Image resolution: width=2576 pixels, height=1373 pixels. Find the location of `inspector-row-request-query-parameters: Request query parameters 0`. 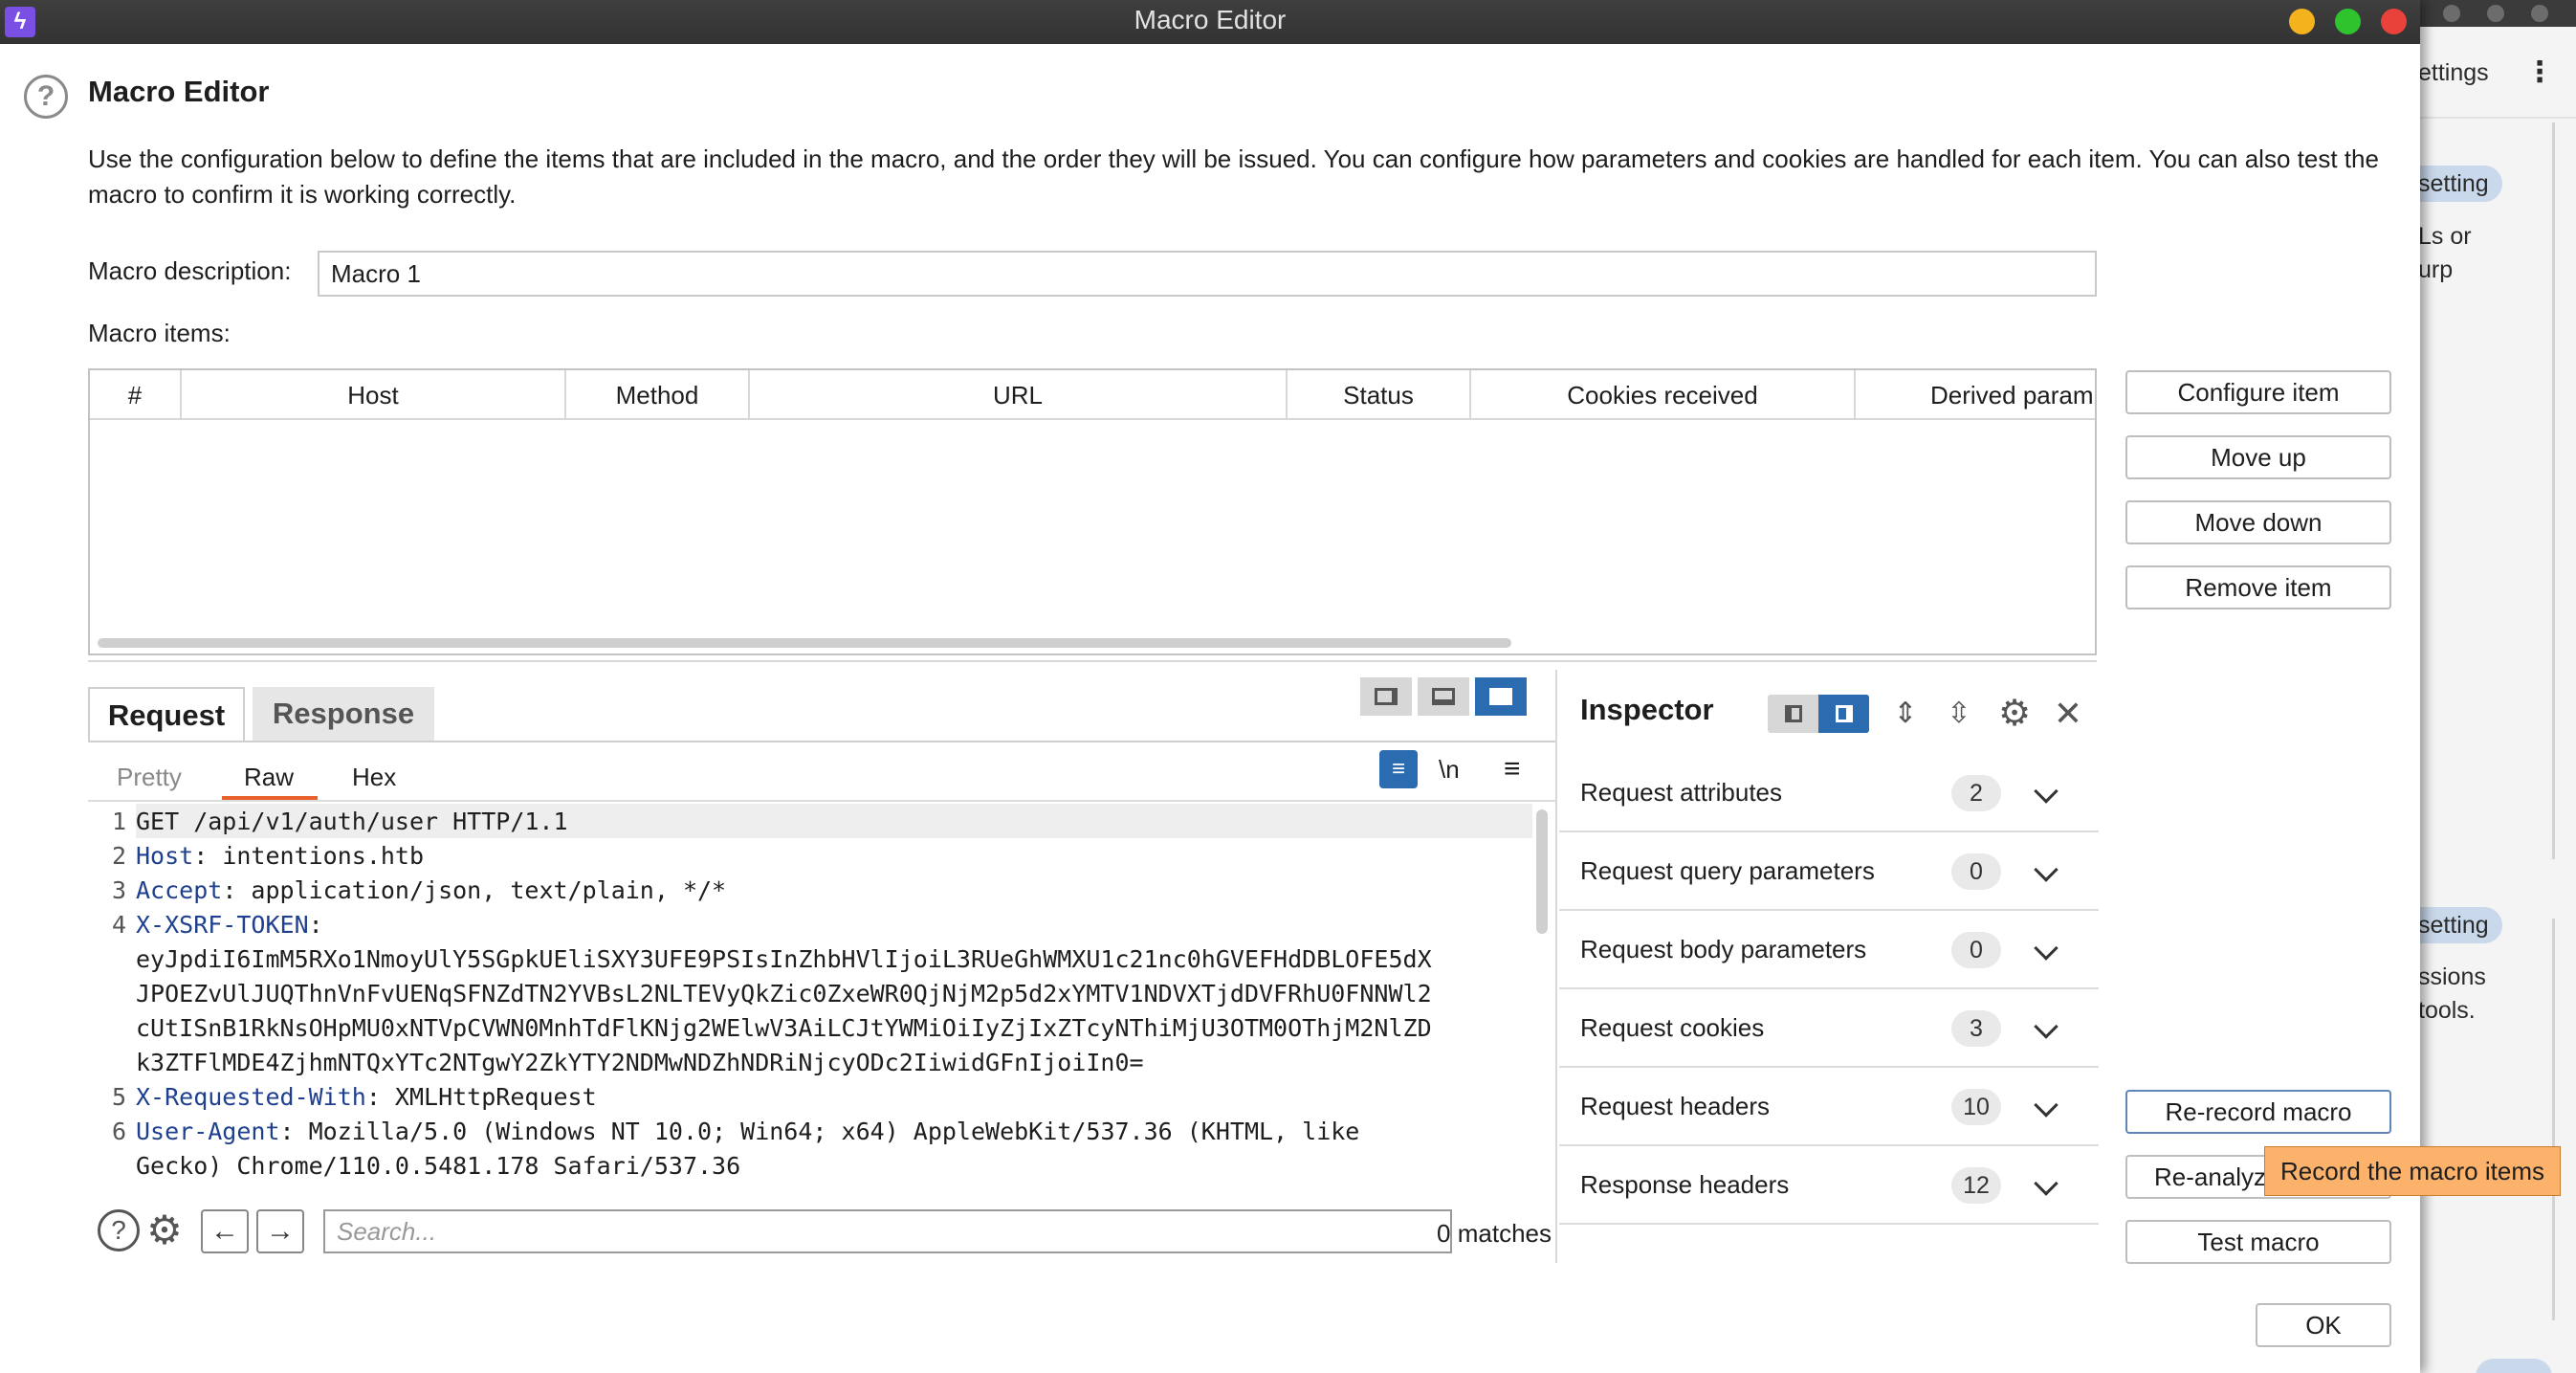

inspector-row-request-query-parameters: Request query parameters 0 is located at coordinates (1829, 871).